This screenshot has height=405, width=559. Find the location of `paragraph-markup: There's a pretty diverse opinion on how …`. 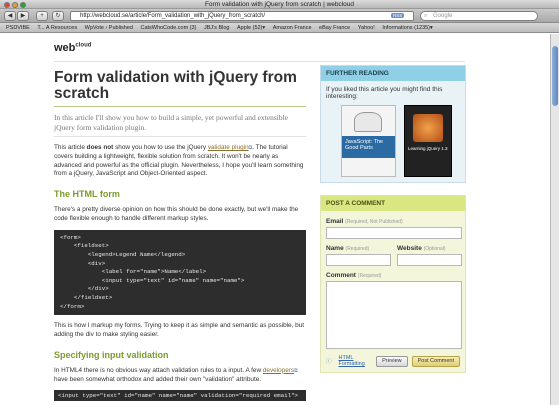

paragraph-markup: There's a pretty diverse opinion on how … is located at coordinates (176, 214).